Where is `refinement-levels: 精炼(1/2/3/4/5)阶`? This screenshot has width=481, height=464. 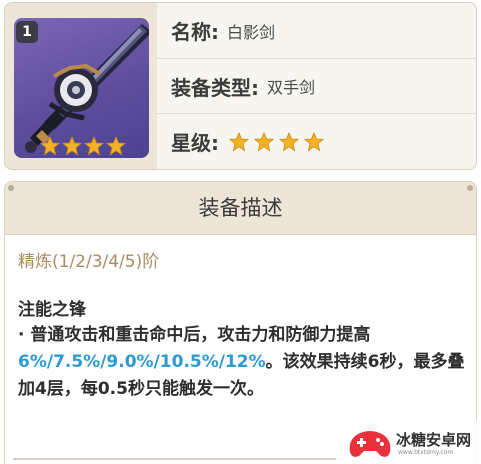
refinement-levels: 精炼(1/2/3/4/5)阶 is located at coordinates (89, 262).